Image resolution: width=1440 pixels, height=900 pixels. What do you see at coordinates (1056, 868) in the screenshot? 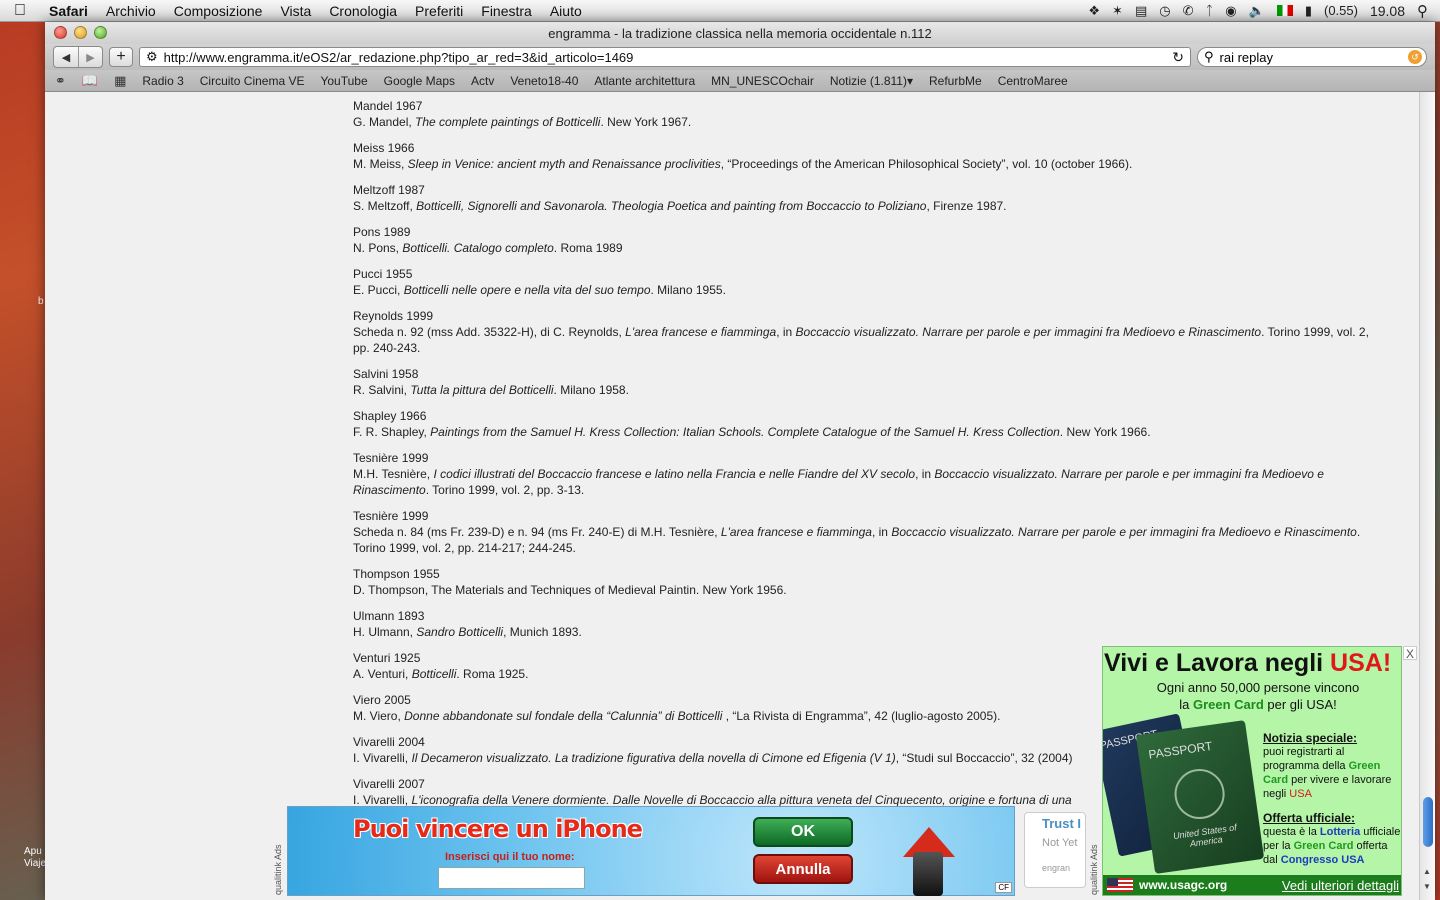
I see `trust-site: engran` at bounding box center [1056, 868].